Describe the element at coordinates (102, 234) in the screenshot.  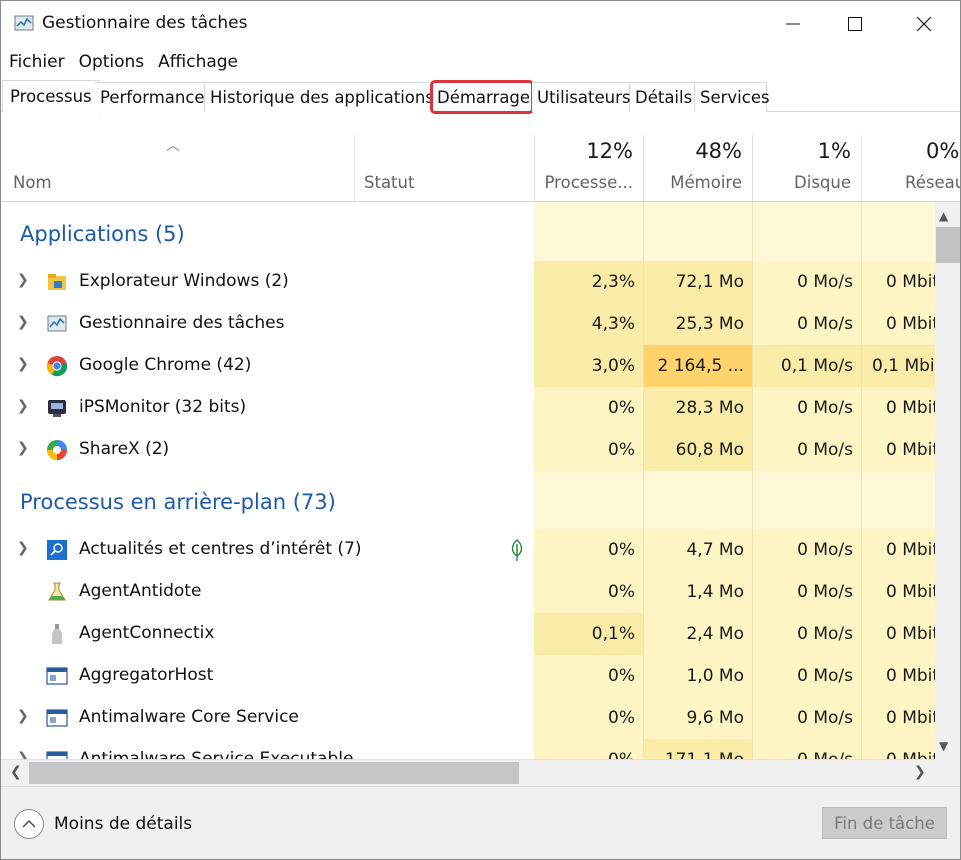
I see `section-applications: Applications (5)` at that location.